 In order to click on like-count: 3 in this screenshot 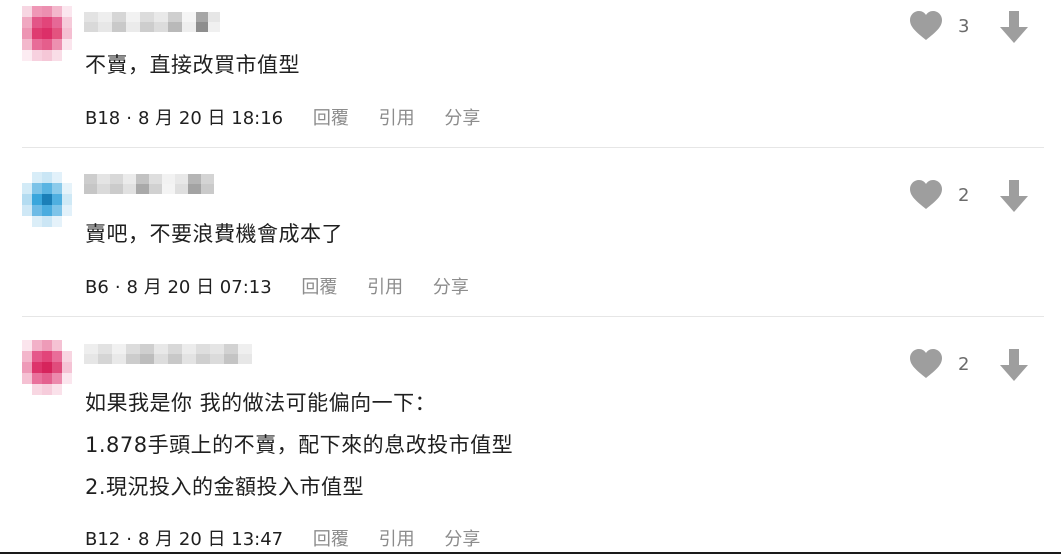, I will do `click(964, 26)`.